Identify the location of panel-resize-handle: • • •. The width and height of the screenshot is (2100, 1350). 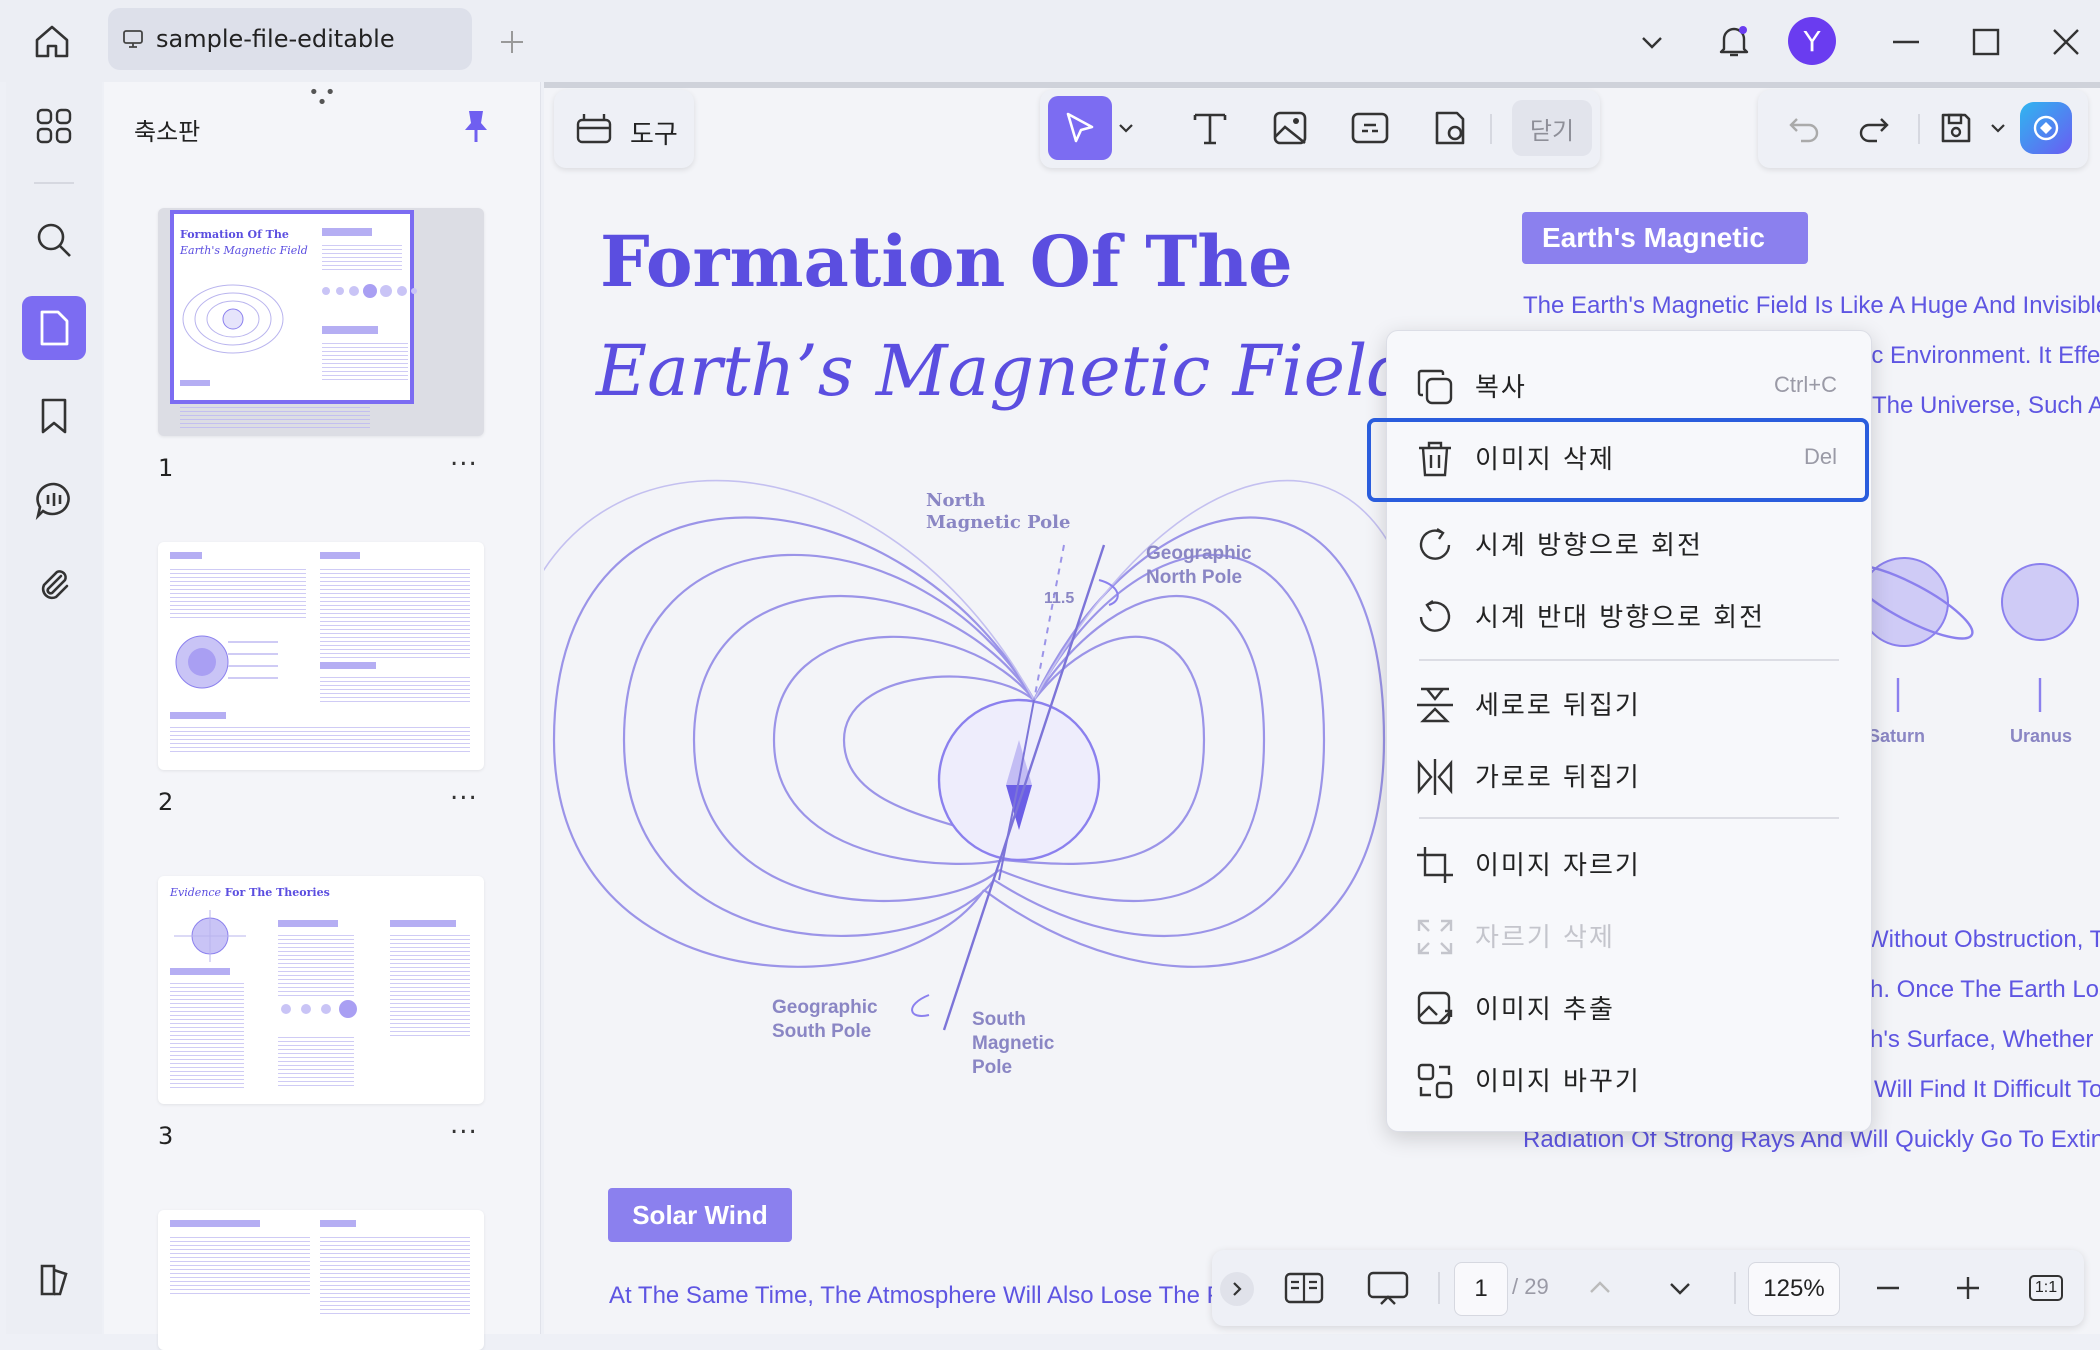
(322, 98).